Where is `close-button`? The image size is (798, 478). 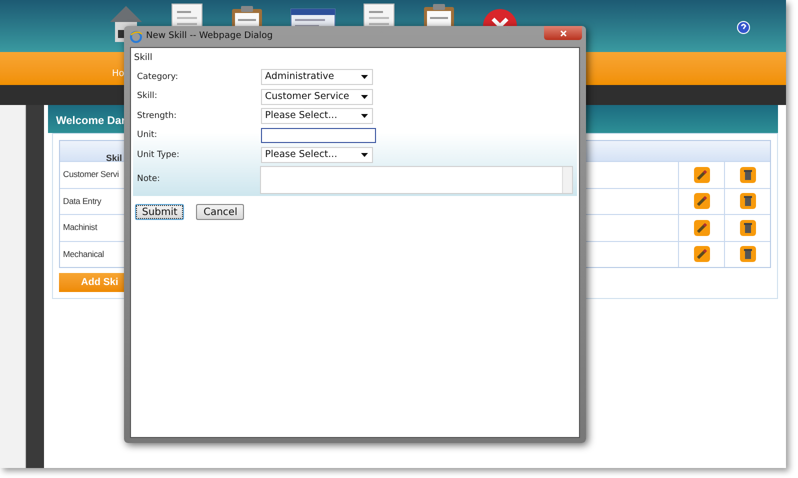
close-button is located at coordinates (563, 33).